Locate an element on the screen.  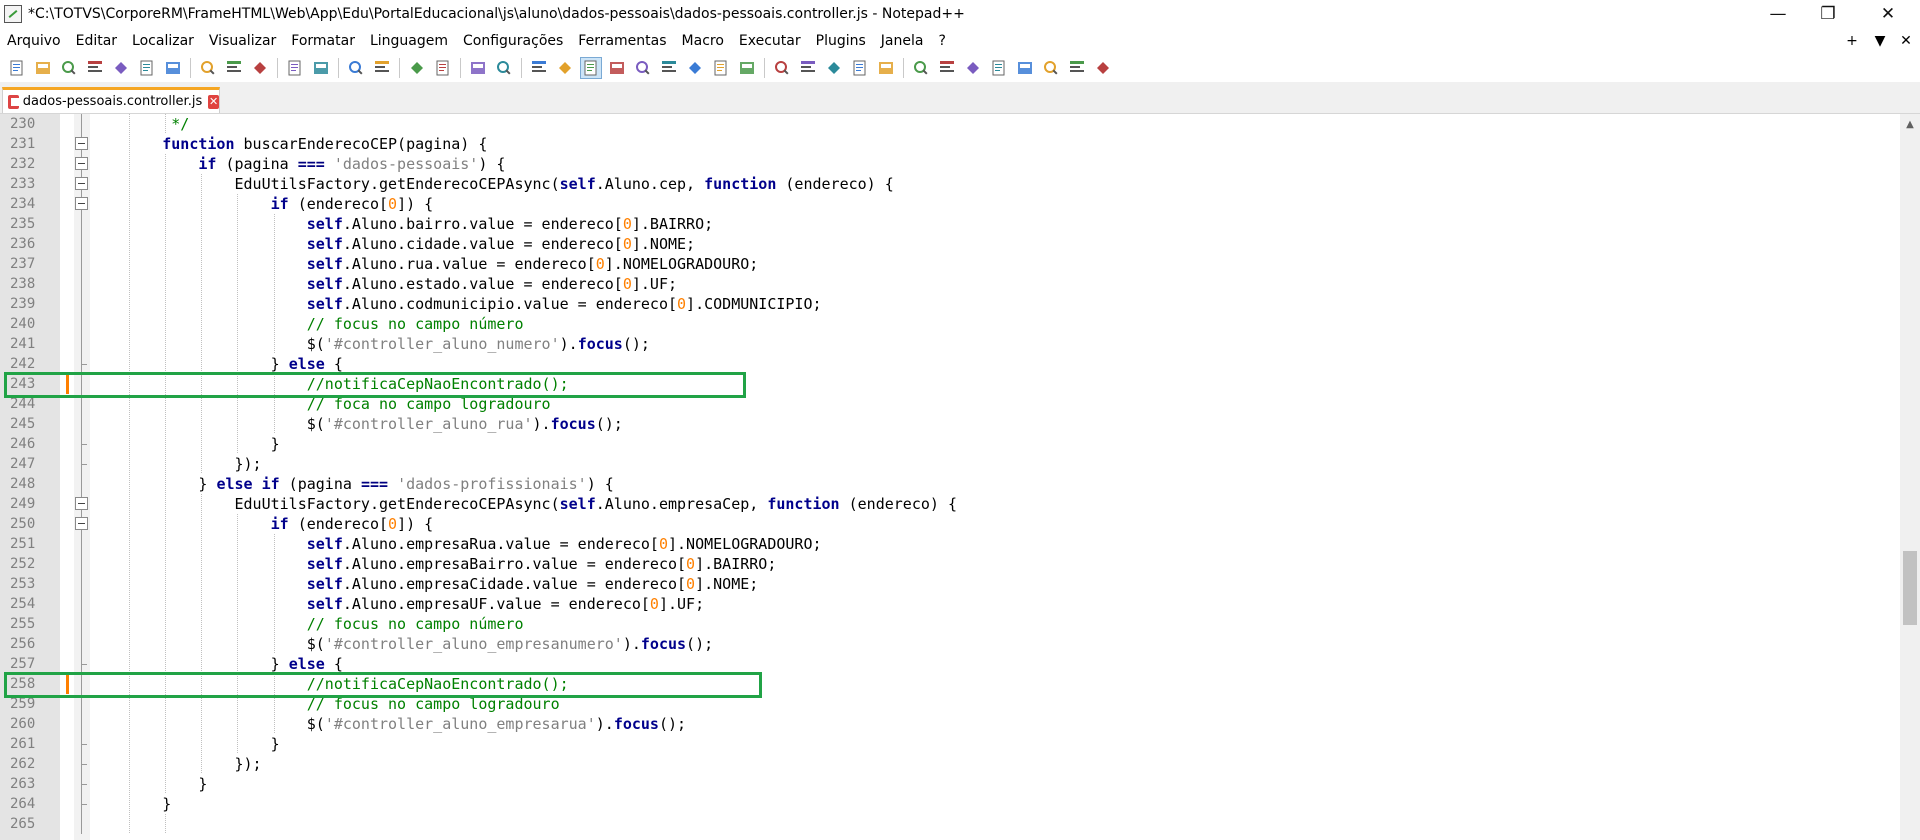
code-token: (endereco[ is located at coordinates (338, 524).